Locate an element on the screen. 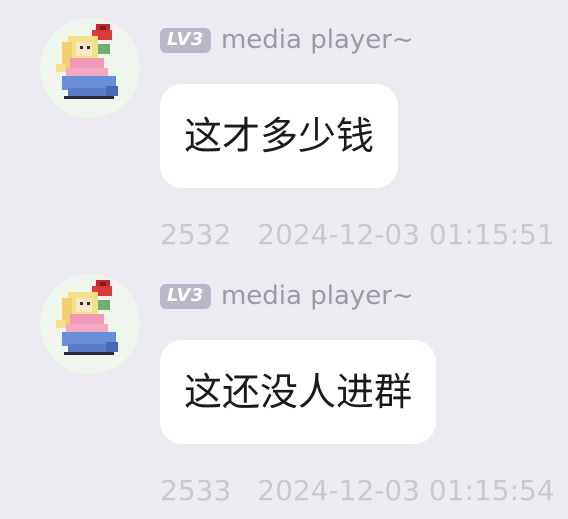 This screenshot has width=568, height=519. message-text: 这才多少钱 is located at coordinates (279, 136).